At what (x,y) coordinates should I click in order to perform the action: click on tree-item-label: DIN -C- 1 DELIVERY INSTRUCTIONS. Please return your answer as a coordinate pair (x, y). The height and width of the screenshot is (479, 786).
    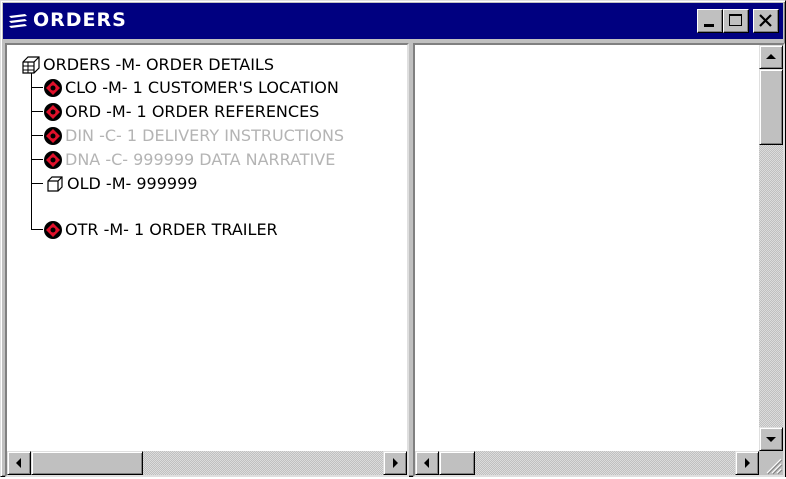
    Looking at the image, I should click on (205, 135).